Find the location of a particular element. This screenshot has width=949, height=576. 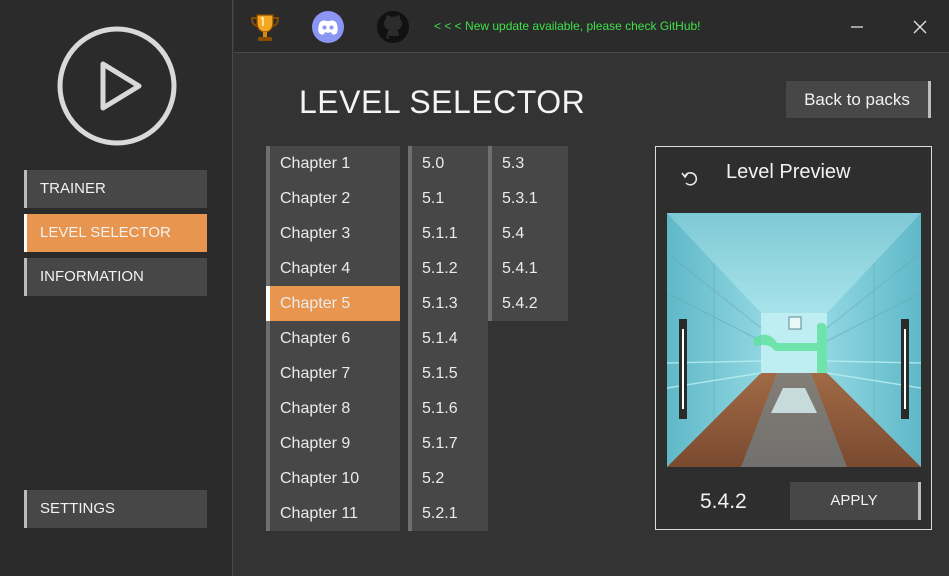

chapter-list-item: Chapter 2 is located at coordinates (335, 198).